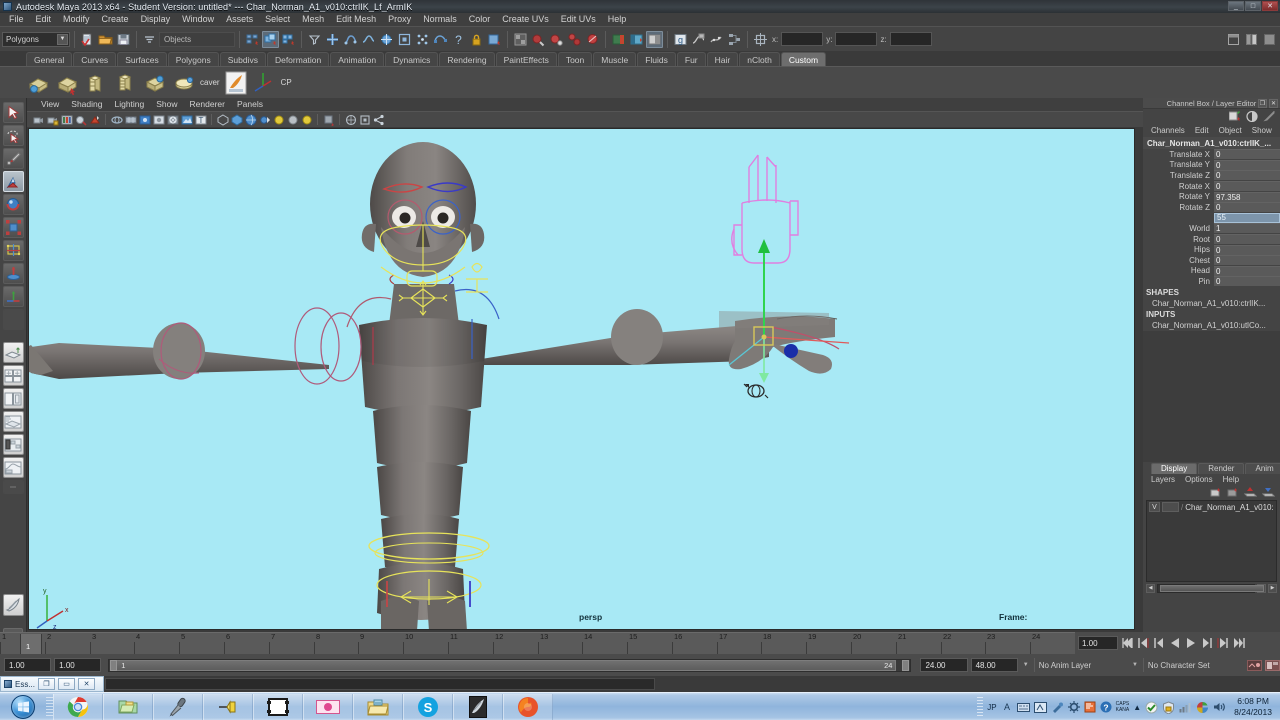 Image resolution: width=1280 pixels, height=720 pixels. What do you see at coordinates (760, 39) in the screenshot?
I see `input-coordinate-mode-button` at bounding box center [760, 39].